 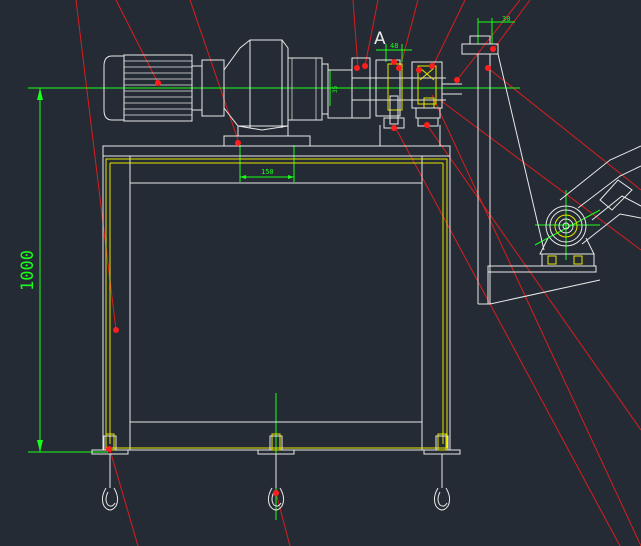 What do you see at coordinates (380, 39) in the screenshot?
I see `section-label: A` at bounding box center [380, 39].